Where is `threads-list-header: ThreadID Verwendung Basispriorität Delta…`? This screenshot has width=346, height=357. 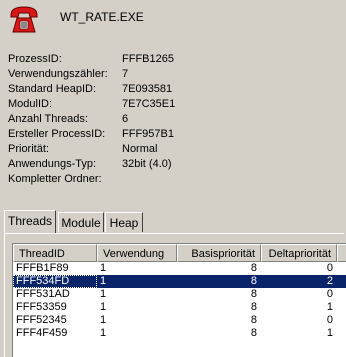 threads-list-header: ThreadID Verwendung Basispriorität Delta… is located at coordinates (179, 253).